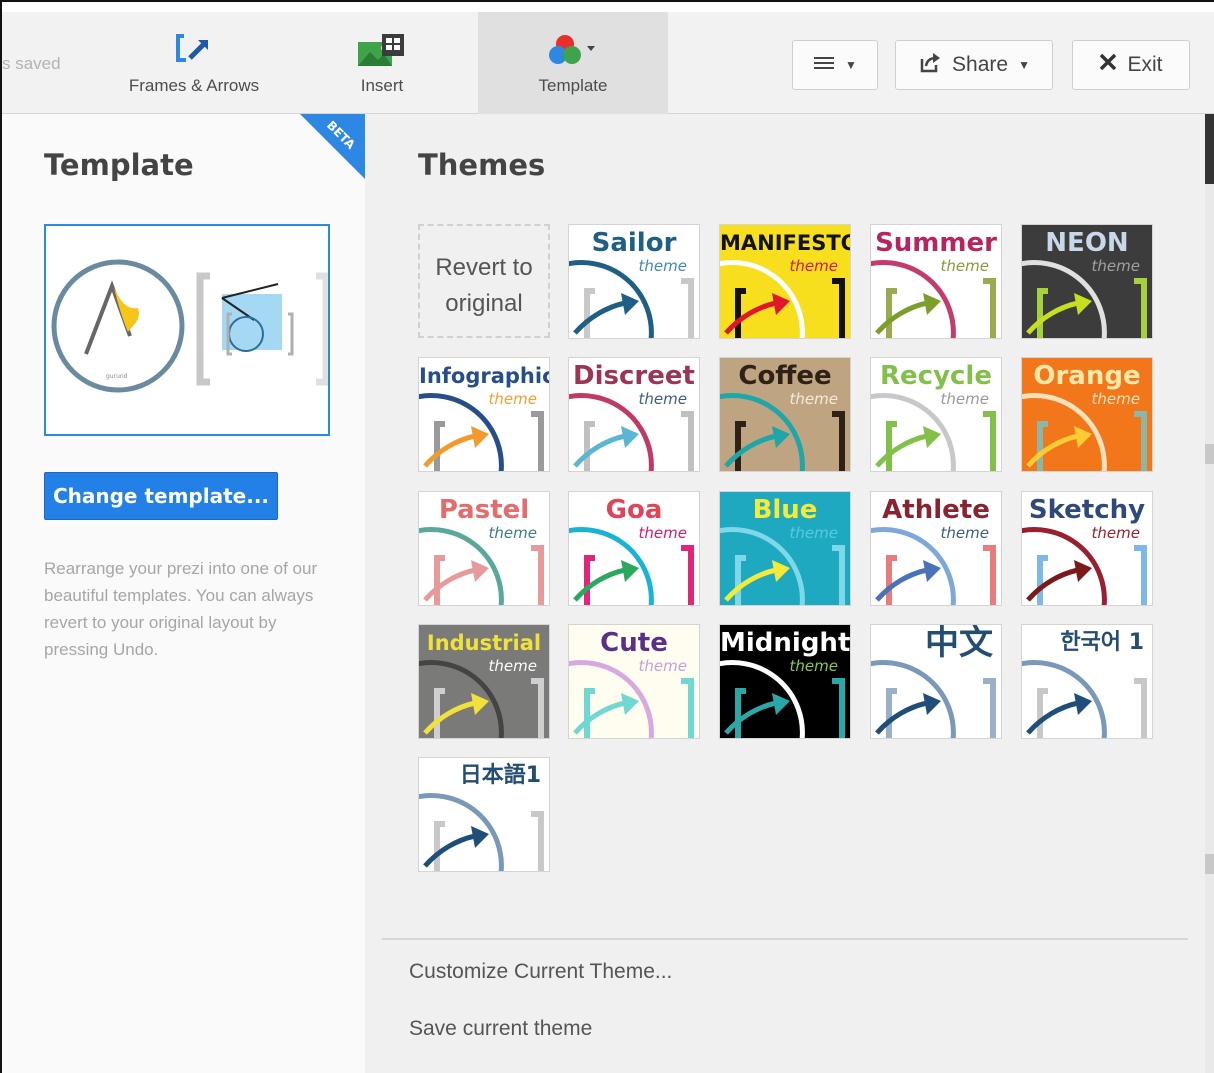 This screenshot has width=1214, height=1073. What do you see at coordinates (573, 85) in the screenshot?
I see `template-label: Template` at bounding box center [573, 85].